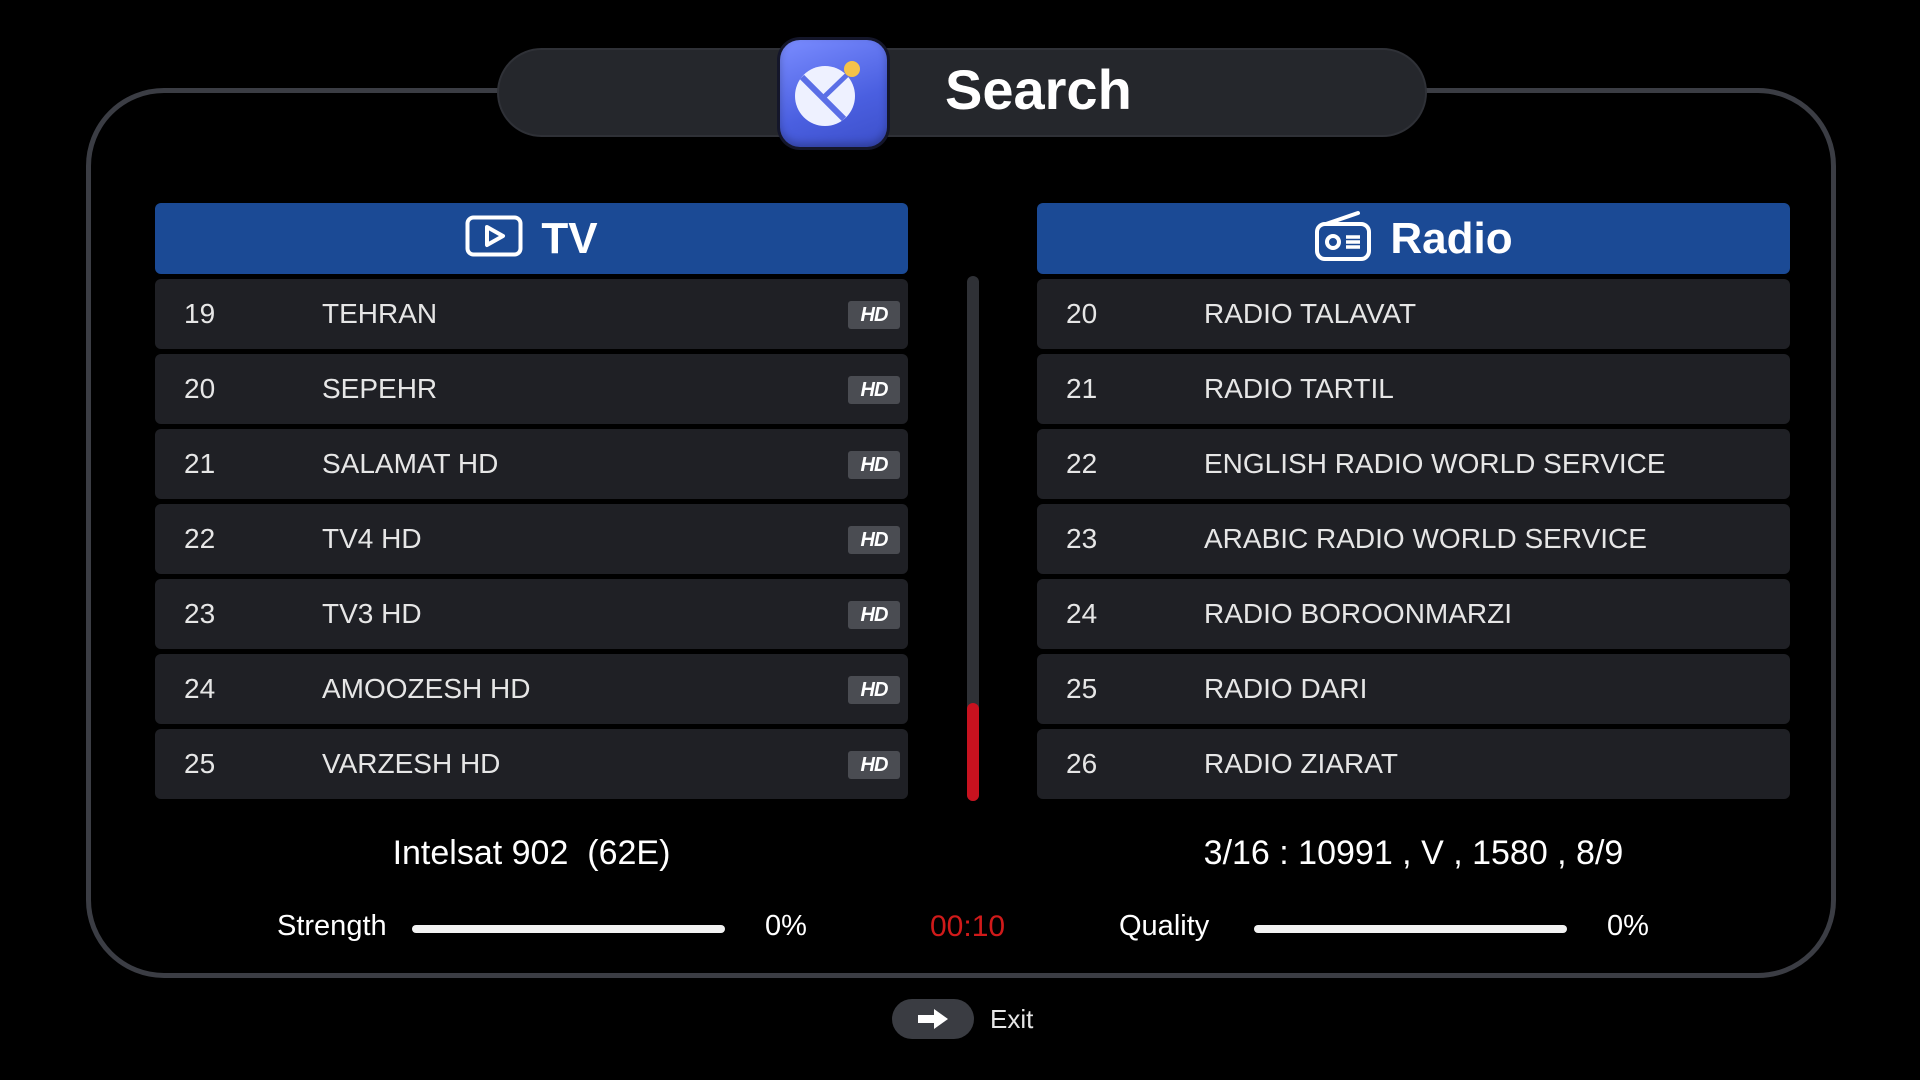 The height and width of the screenshot is (1080, 1920). I want to click on satellite-dish-icon, so click(833, 93).